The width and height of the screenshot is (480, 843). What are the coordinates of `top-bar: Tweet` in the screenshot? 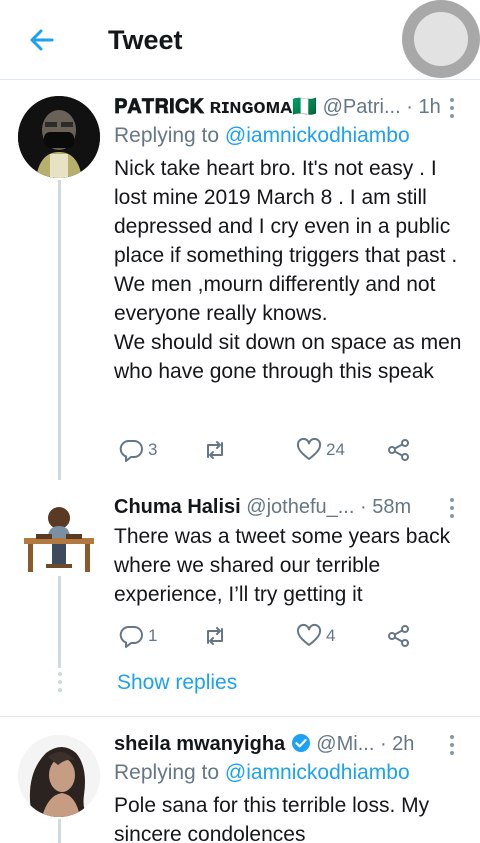 It's located at (240, 40).